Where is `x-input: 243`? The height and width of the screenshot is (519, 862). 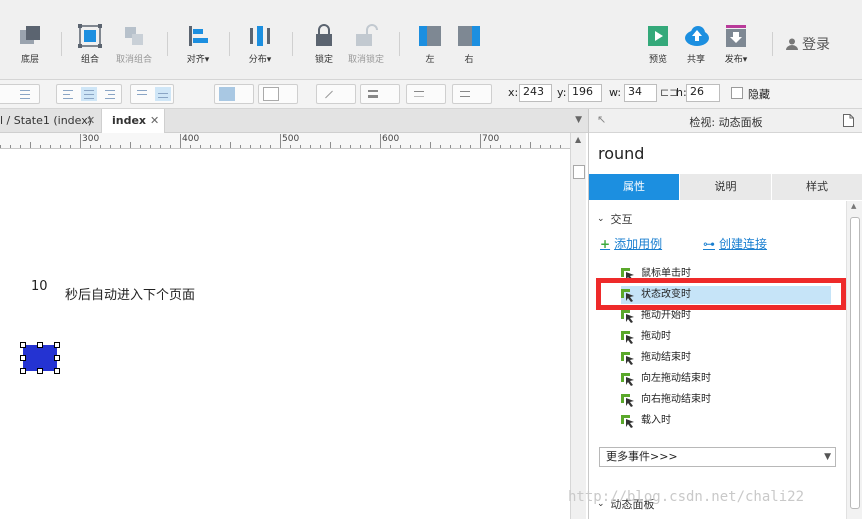 x-input: 243 is located at coordinates (535, 93).